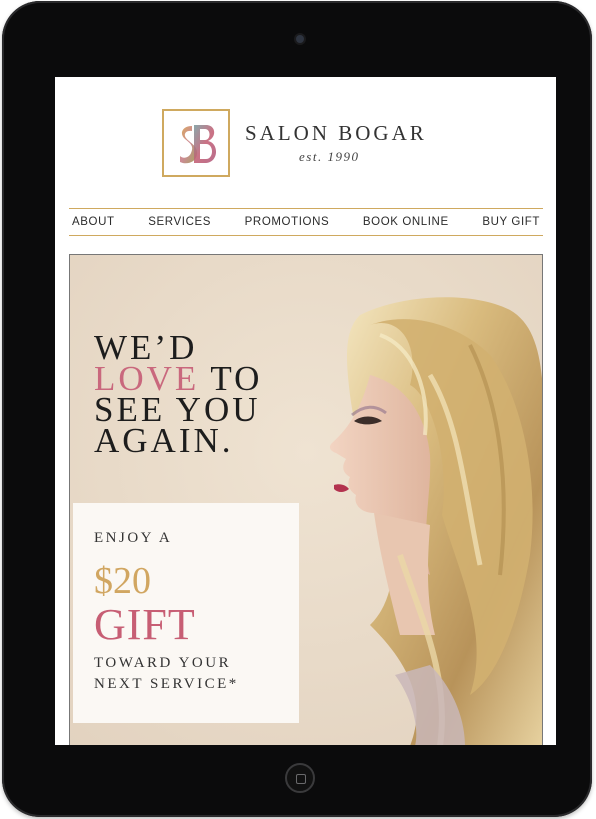  I want to click on brand-established: est. 1990, so click(329, 156).